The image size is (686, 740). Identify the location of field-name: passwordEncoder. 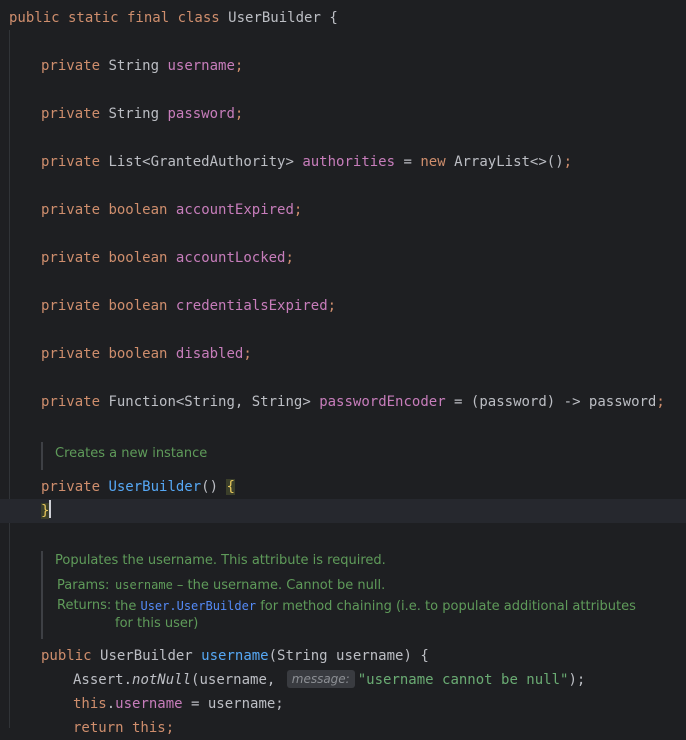
(382, 402).